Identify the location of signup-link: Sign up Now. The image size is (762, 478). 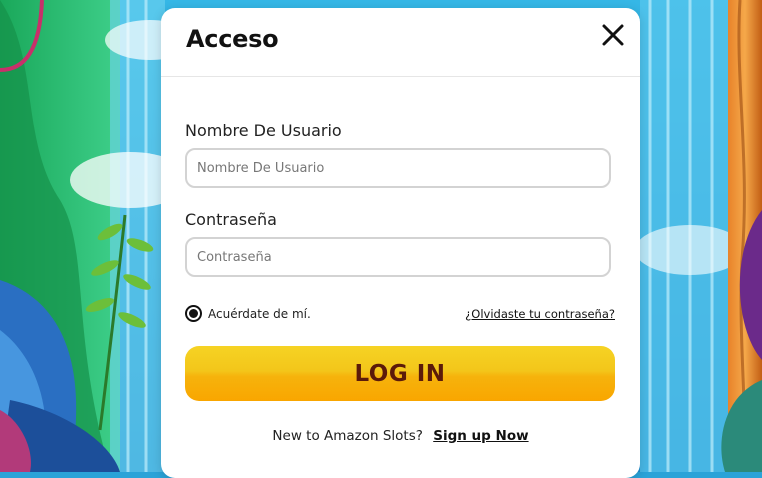
(480, 436).